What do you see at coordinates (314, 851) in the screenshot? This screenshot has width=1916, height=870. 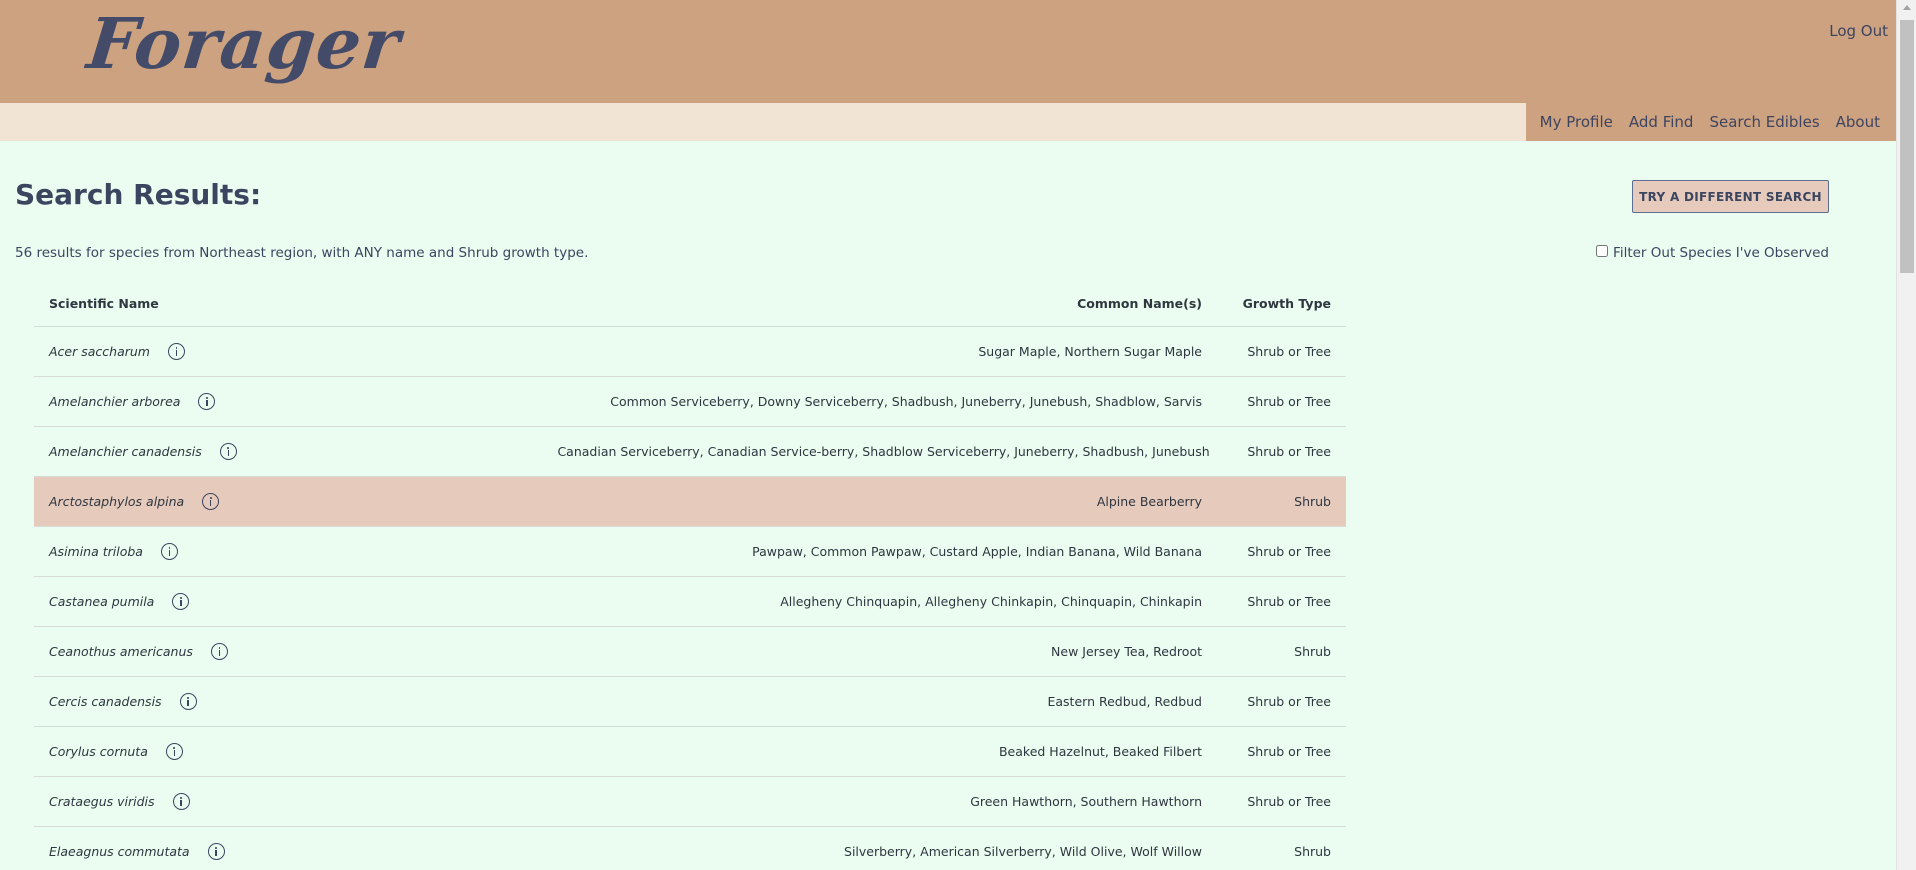 I see `scientific-name-cell: Elaeagnus commutata` at bounding box center [314, 851].